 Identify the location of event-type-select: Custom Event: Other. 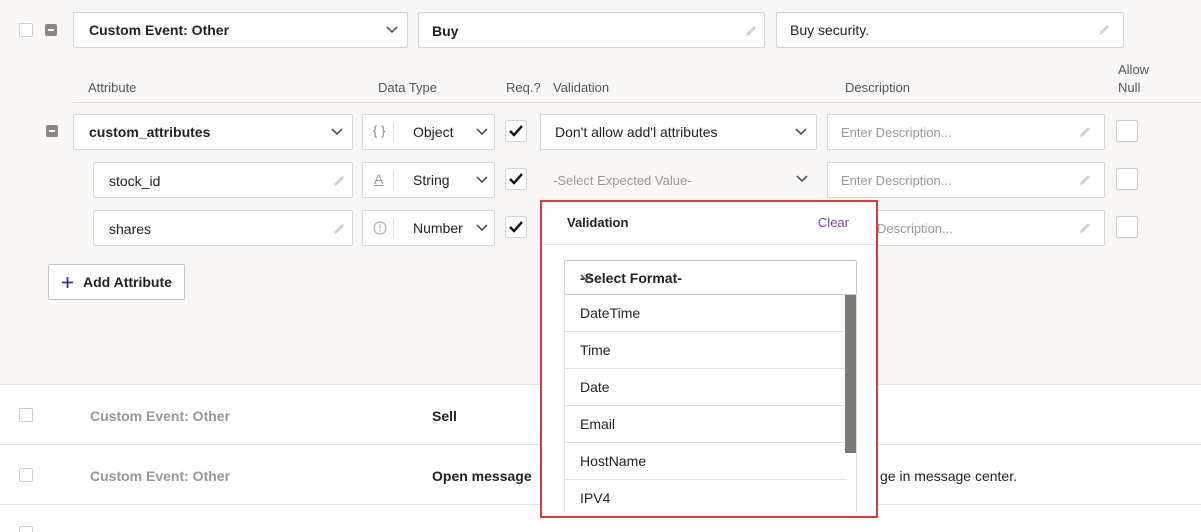
(240, 30).